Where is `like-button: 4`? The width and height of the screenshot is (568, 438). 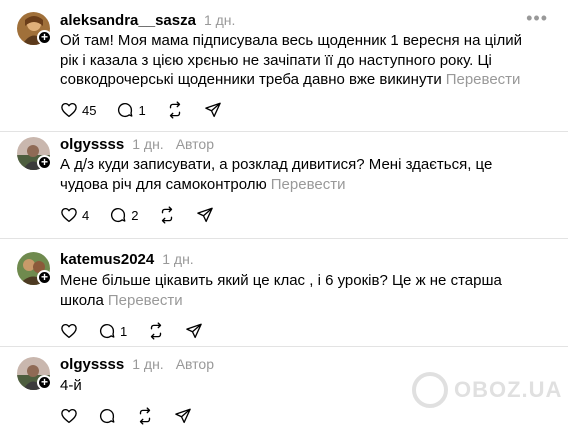
like-button: 4 is located at coordinates (74, 215).